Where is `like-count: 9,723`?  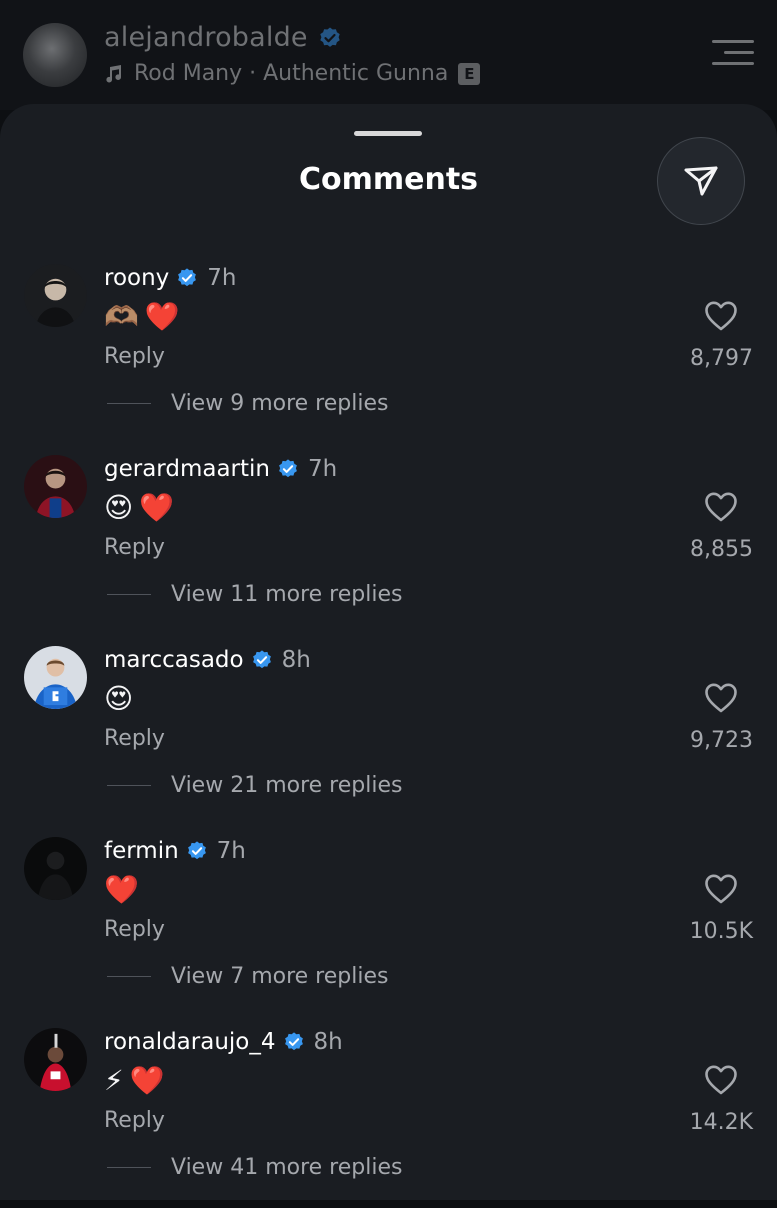
like-count: 9,723 is located at coordinates (721, 740).